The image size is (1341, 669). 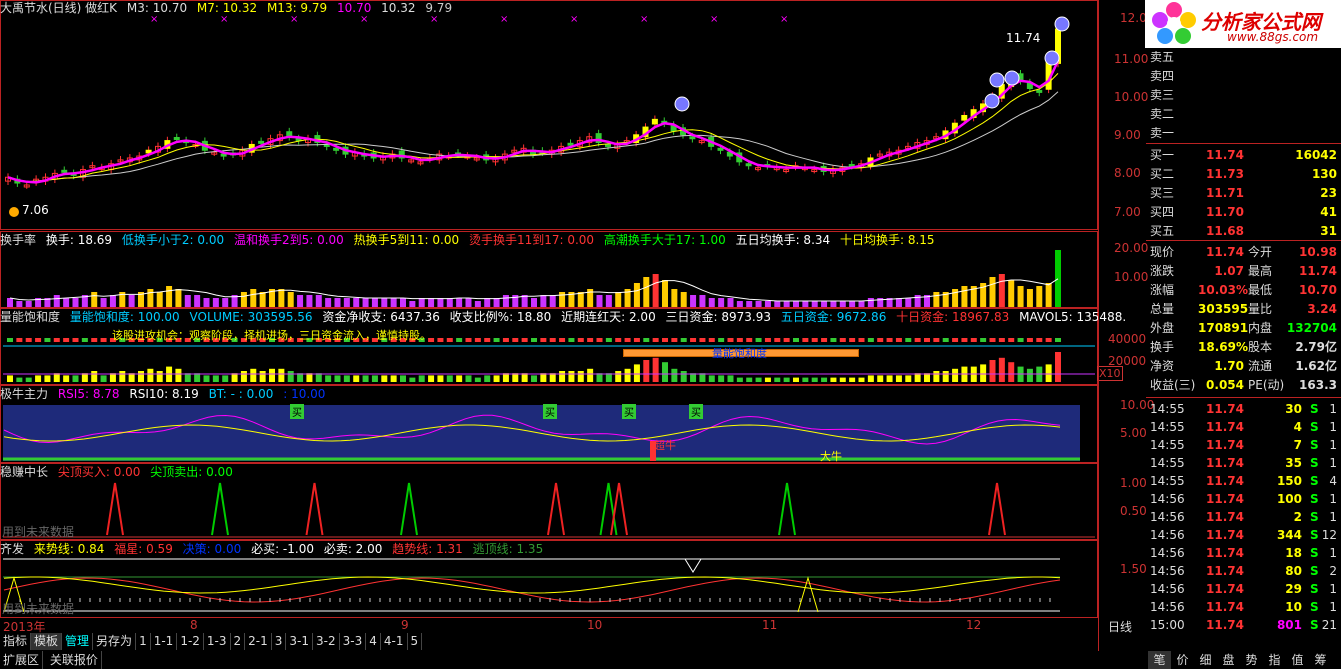 What do you see at coordinates (1182, 660) in the screenshot?
I see `right-tab: 价` at bounding box center [1182, 660].